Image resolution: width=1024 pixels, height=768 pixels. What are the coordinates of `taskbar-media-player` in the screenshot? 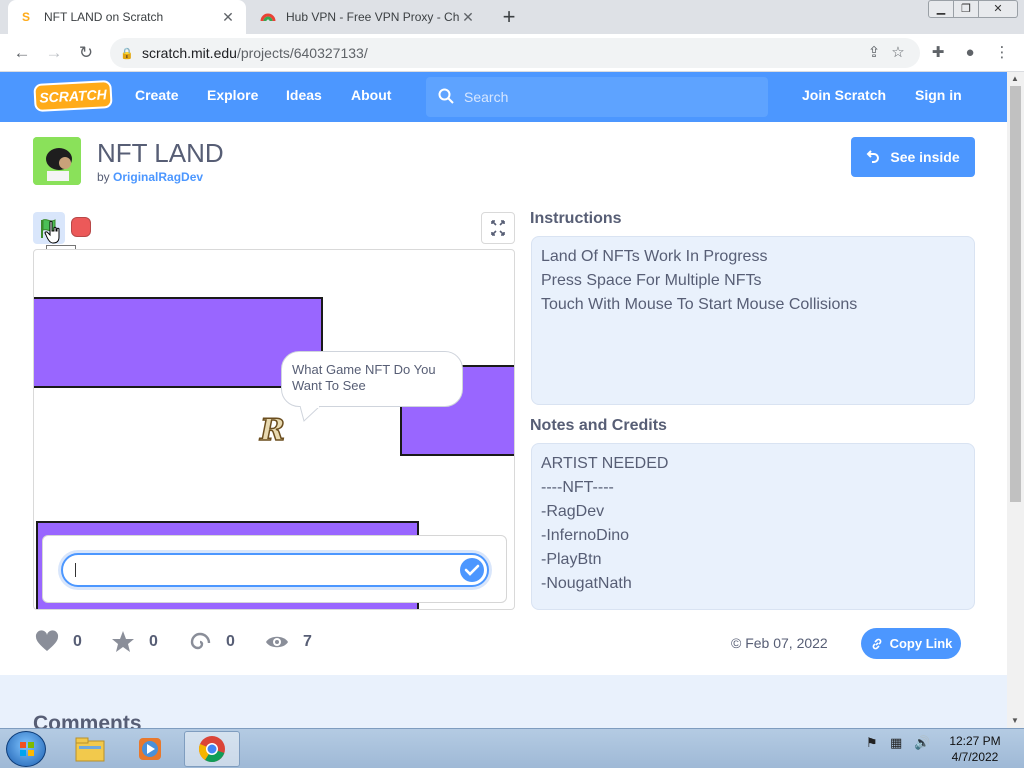 It's located at (150, 749).